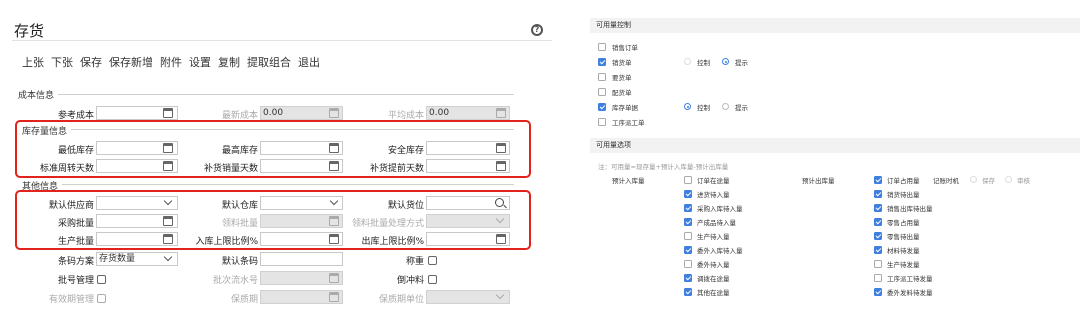 This screenshot has width=1080, height=309. What do you see at coordinates (401, 300) in the screenshot?
I see `shelf-life-unit-label: 保质期单位` at bounding box center [401, 300].